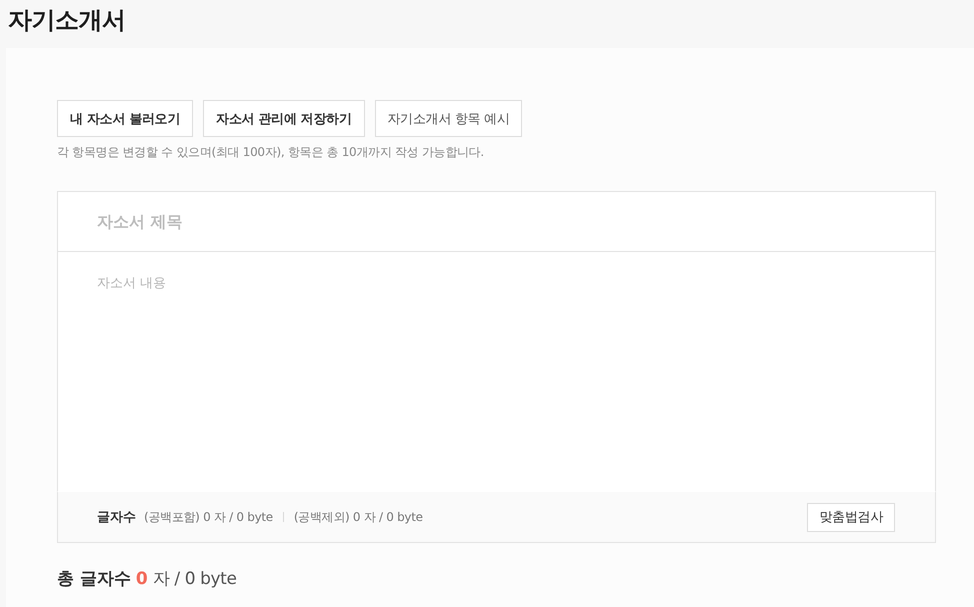 The height and width of the screenshot is (607, 974). What do you see at coordinates (116, 517) in the screenshot?
I see `counter-label: 글자수` at bounding box center [116, 517].